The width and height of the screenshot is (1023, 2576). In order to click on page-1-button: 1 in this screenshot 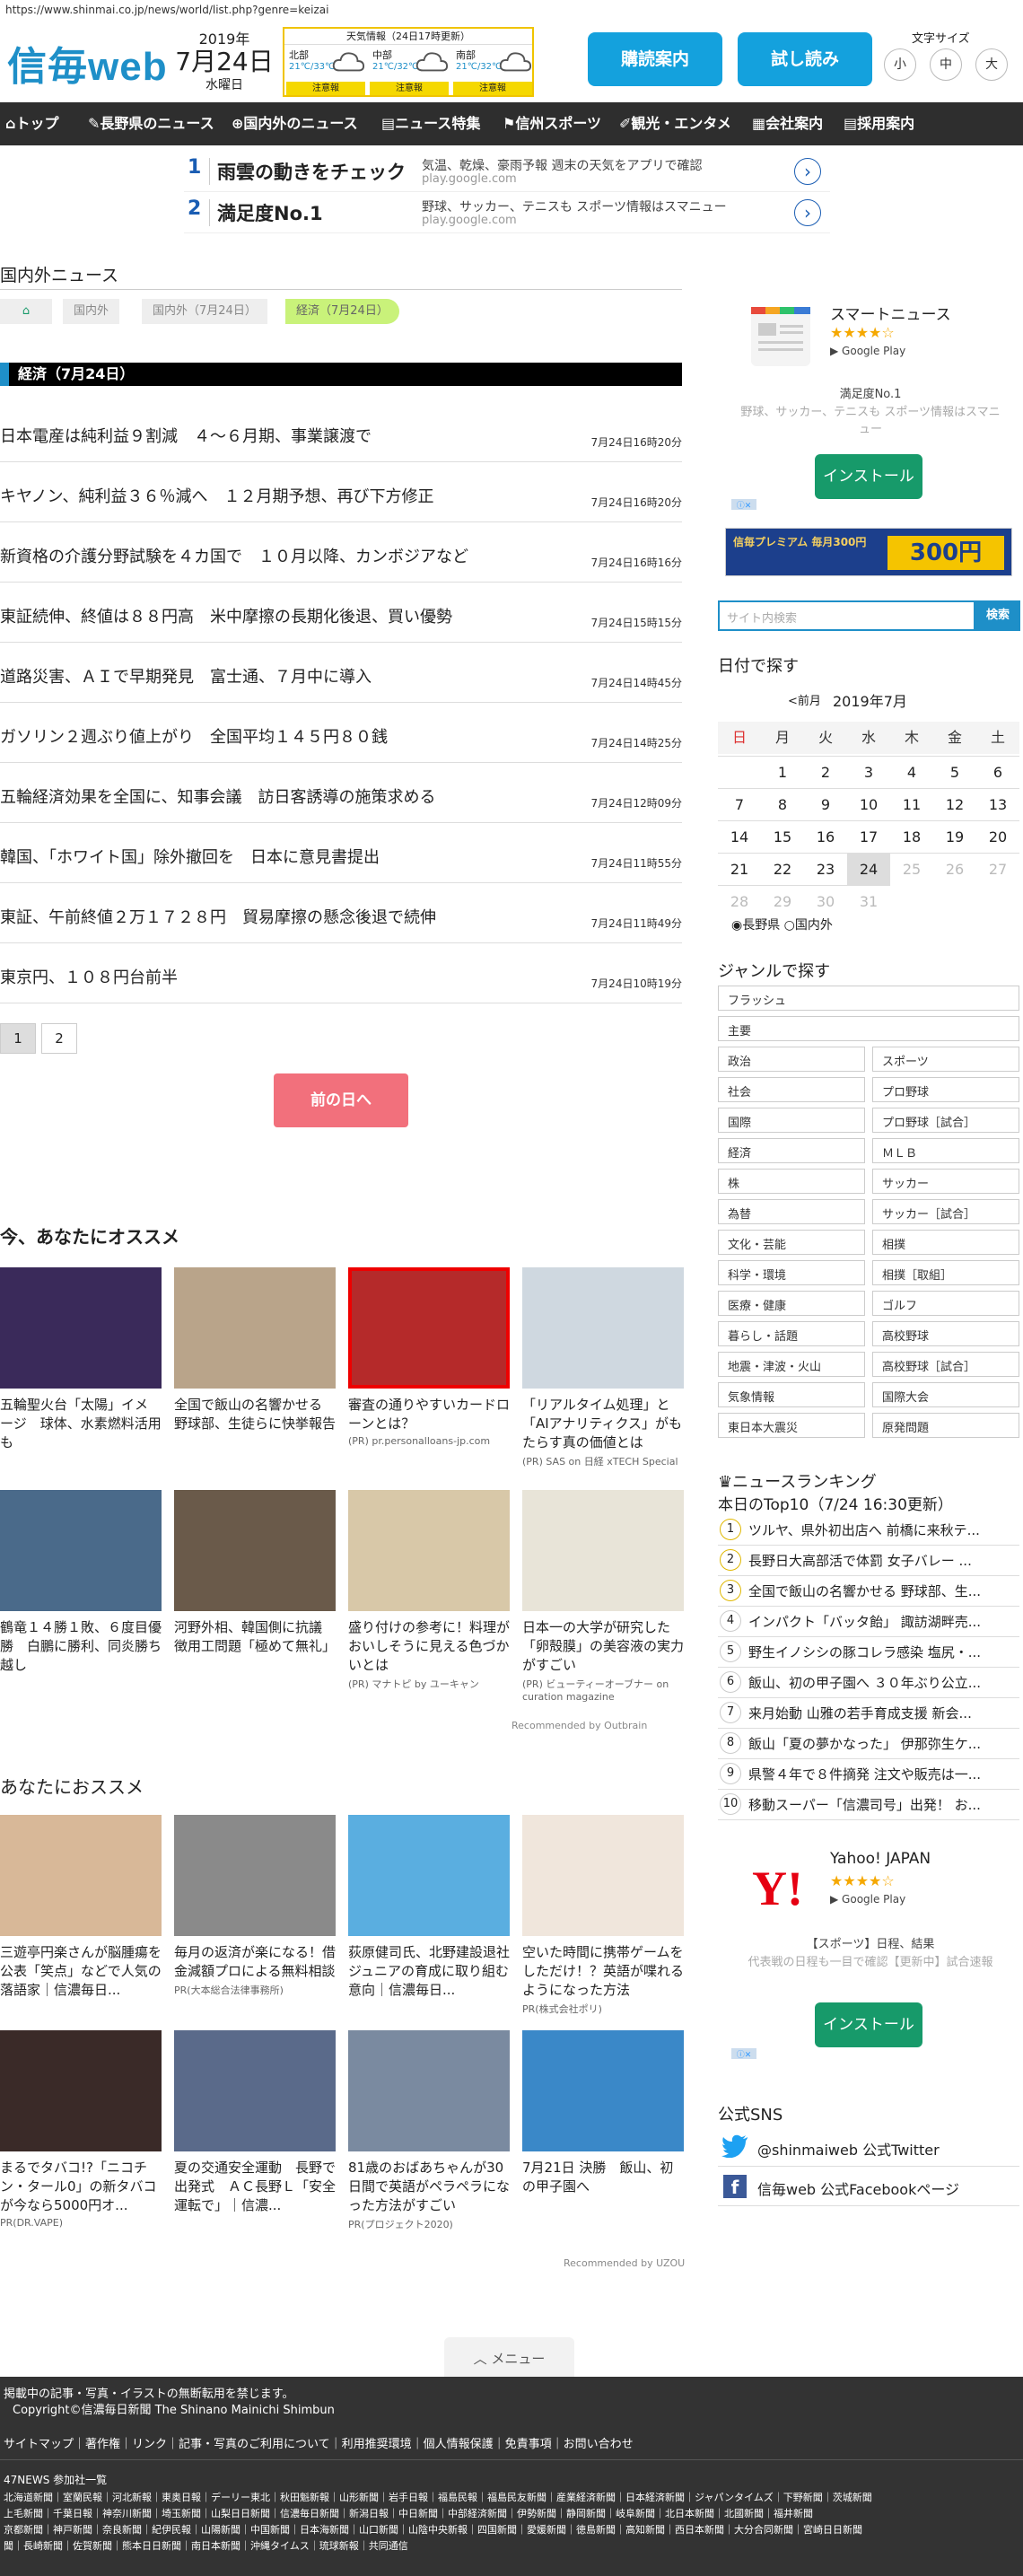, I will do `click(18, 1038)`.